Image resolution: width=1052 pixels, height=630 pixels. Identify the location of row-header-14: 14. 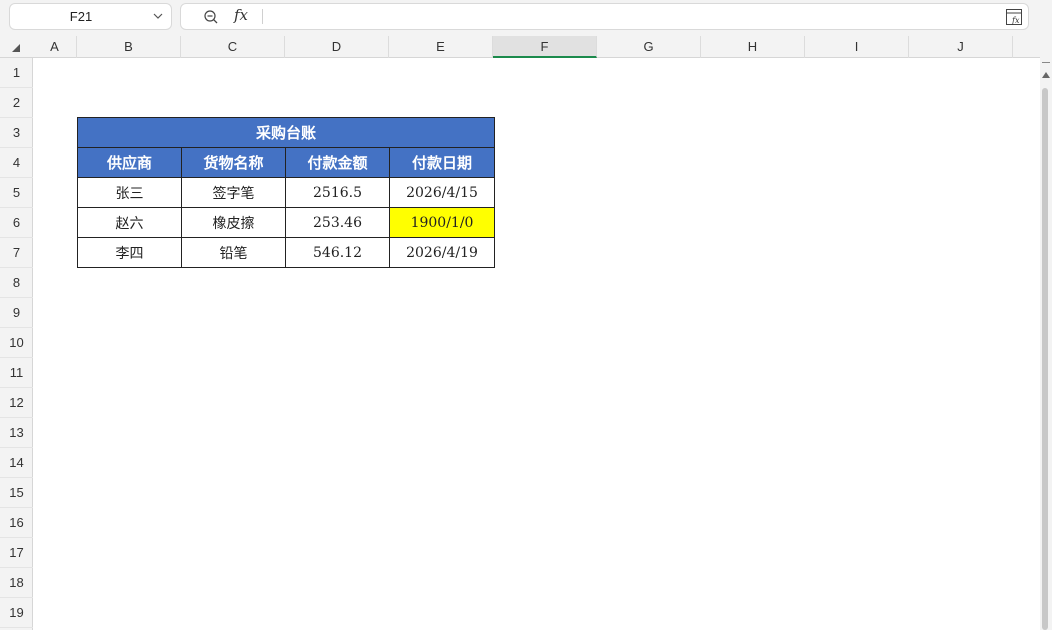
(16, 463).